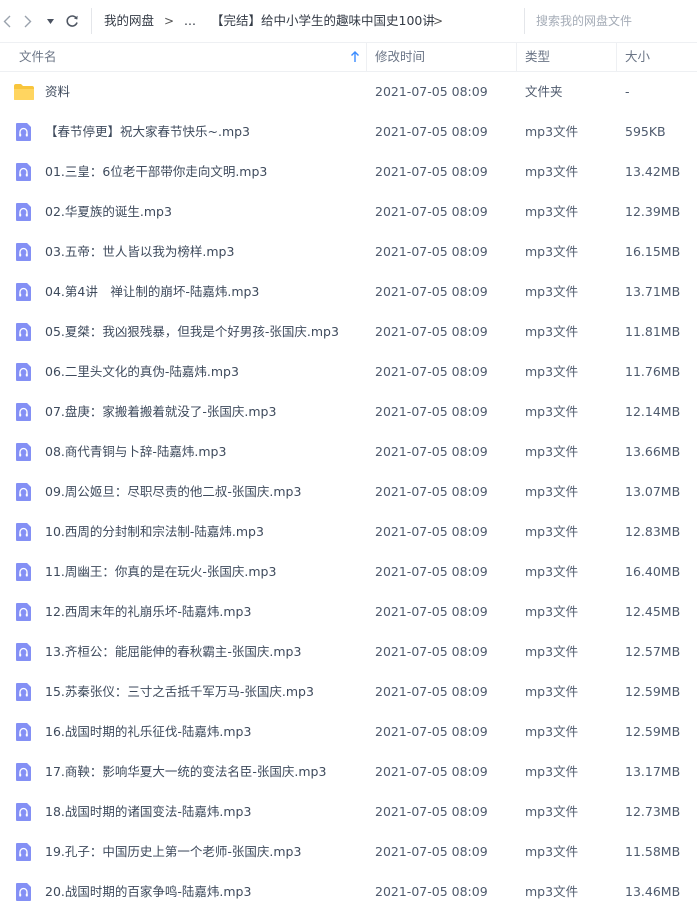 Image resolution: width=697 pixels, height=910 pixels. I want to click on forward-button, so click(28, 21).